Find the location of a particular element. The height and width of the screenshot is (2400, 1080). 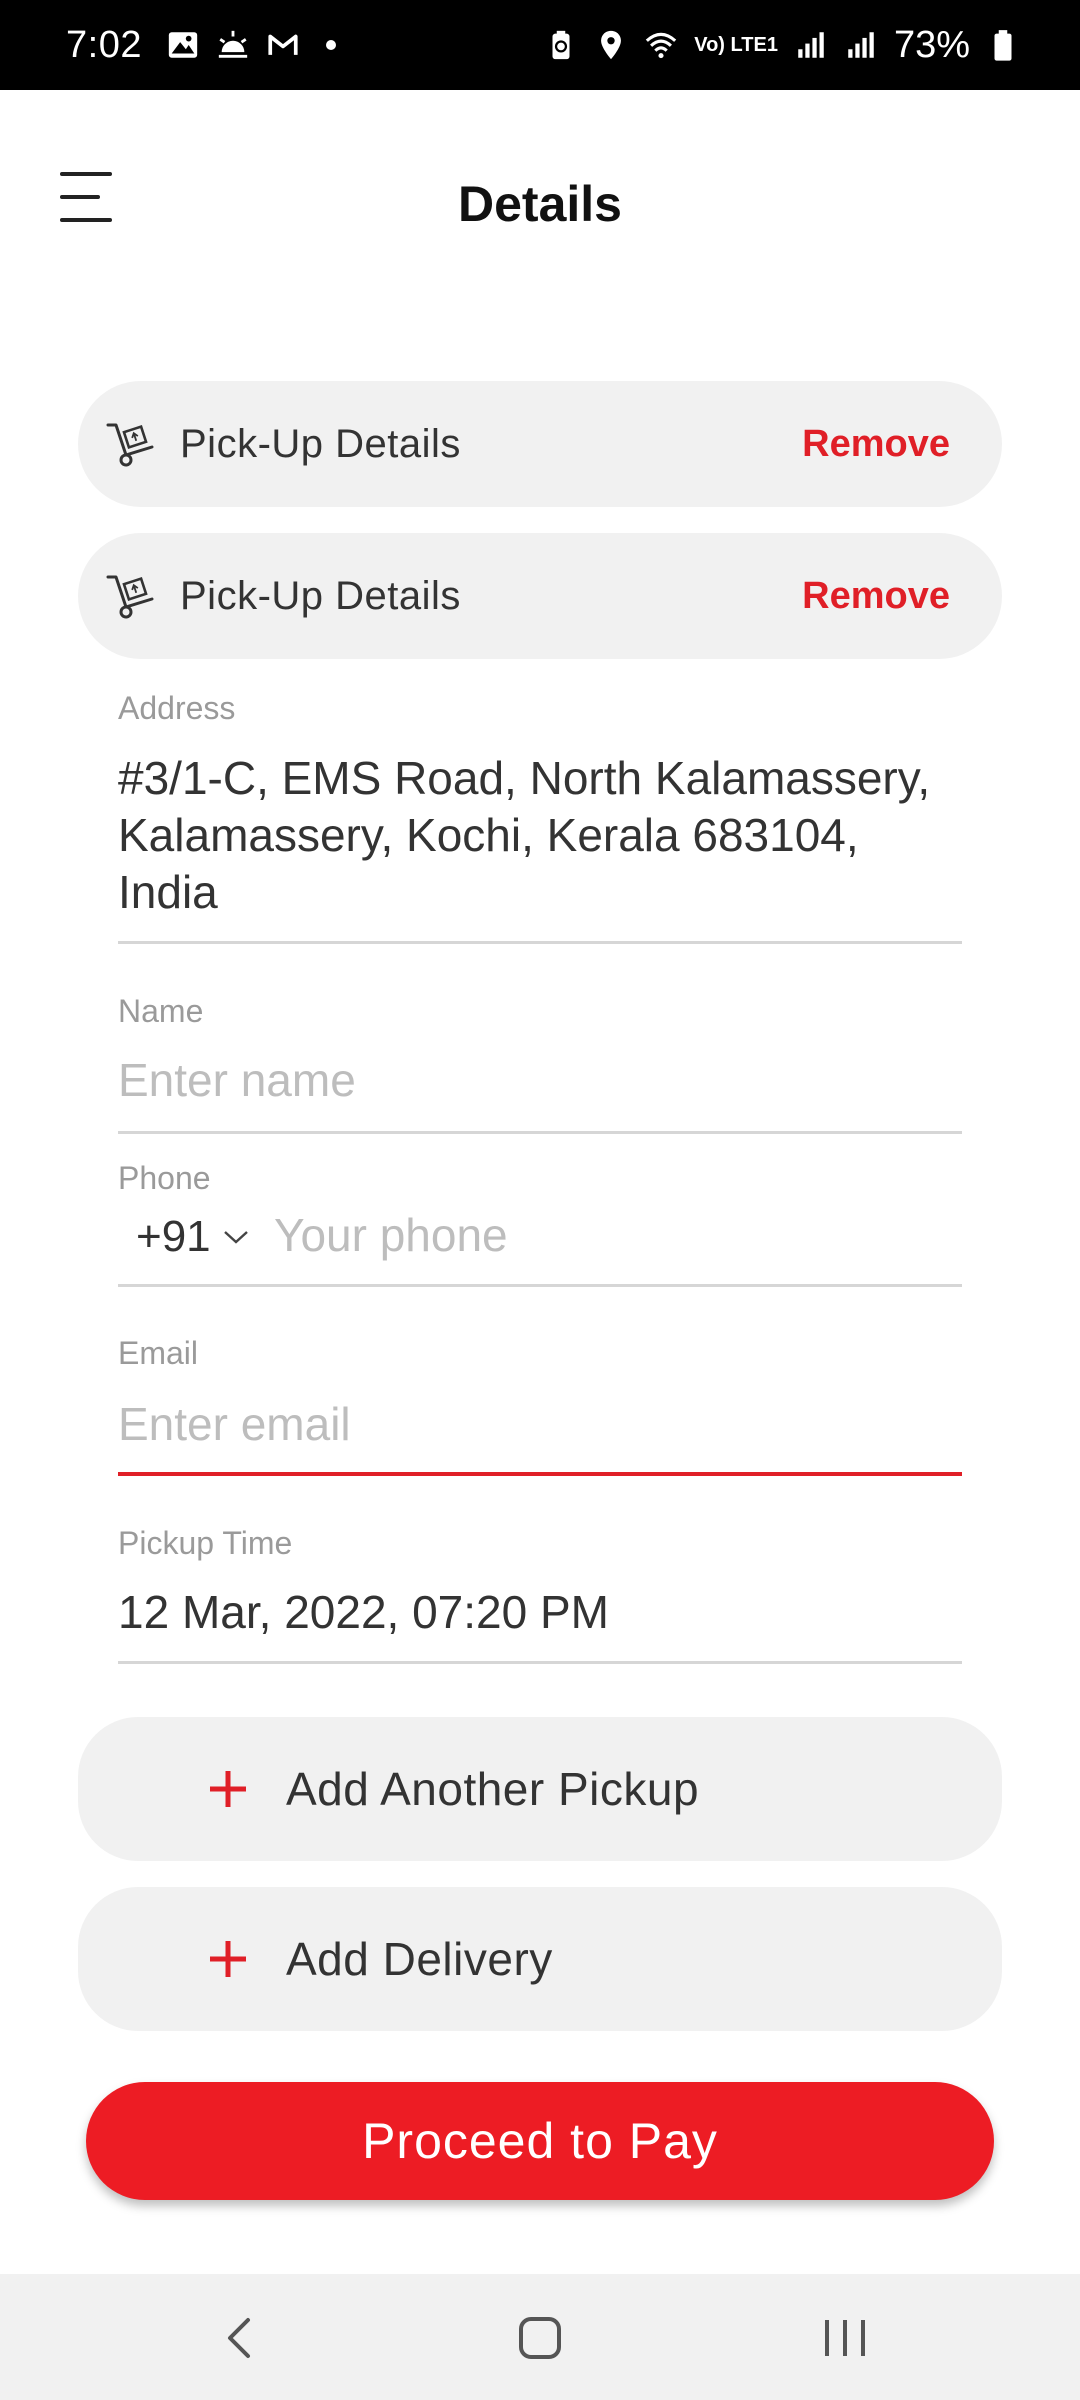

add-delivery-label: Add Delivery is located at coordinates (419, 1959).